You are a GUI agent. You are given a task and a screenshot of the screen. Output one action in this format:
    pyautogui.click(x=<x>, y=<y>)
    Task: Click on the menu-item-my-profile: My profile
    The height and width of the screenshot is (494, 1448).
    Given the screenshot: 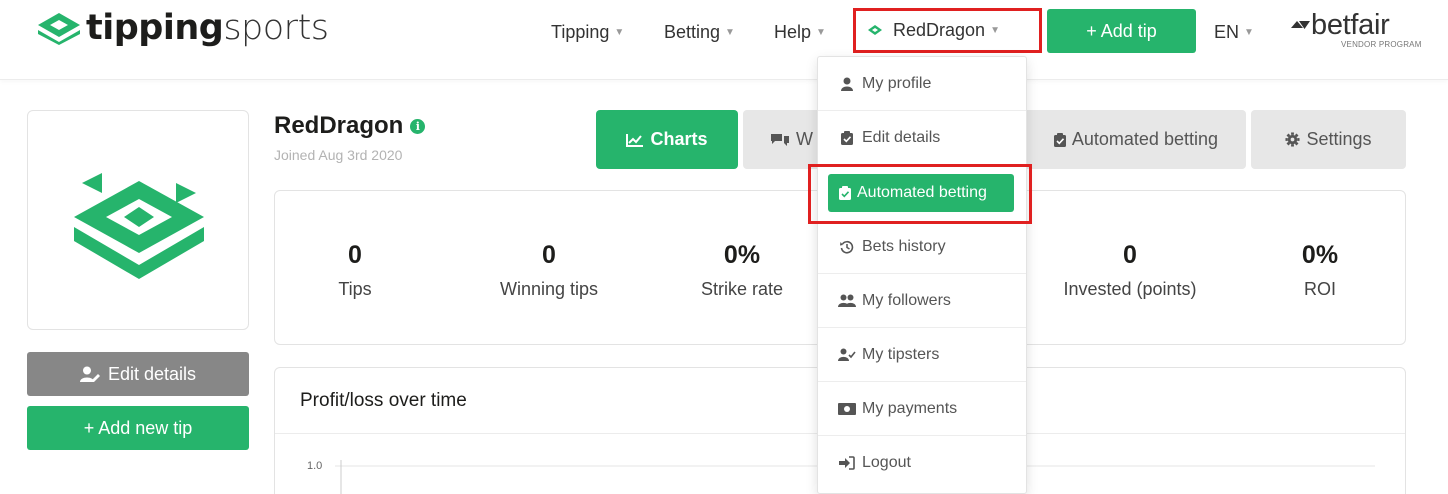 What is the action you would take?
    pyautogui.click(x=922, y=84)
    